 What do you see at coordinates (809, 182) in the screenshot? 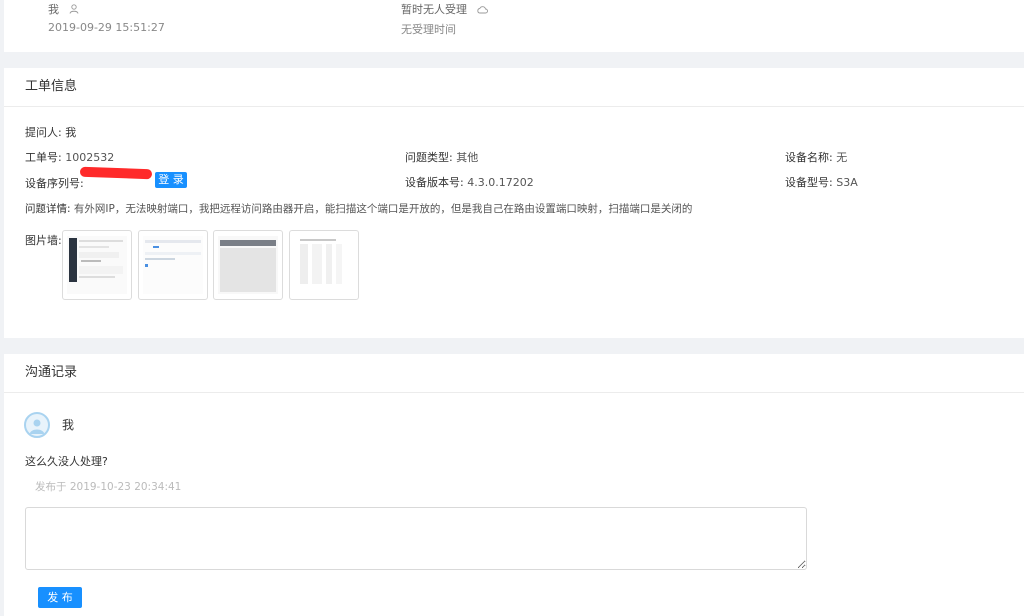
I see `model-label: 设备型号:` at bounding box center [809, 182].